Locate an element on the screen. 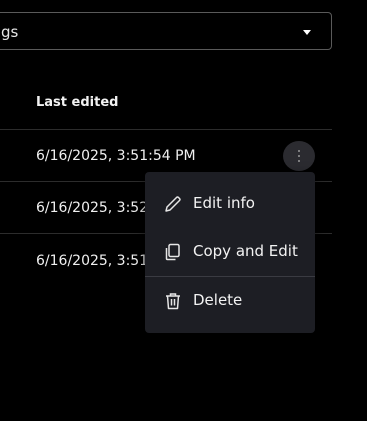  copy-icon is located at coordinates (173, 252).